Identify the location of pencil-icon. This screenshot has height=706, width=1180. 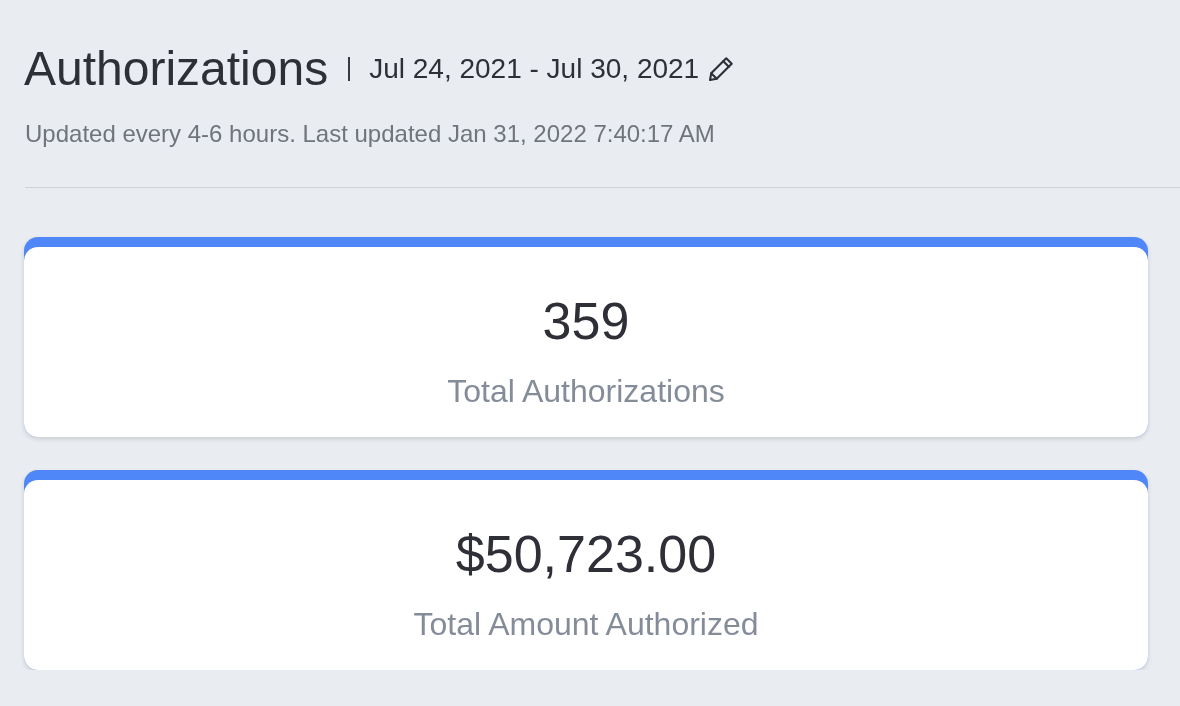
(721, 68).